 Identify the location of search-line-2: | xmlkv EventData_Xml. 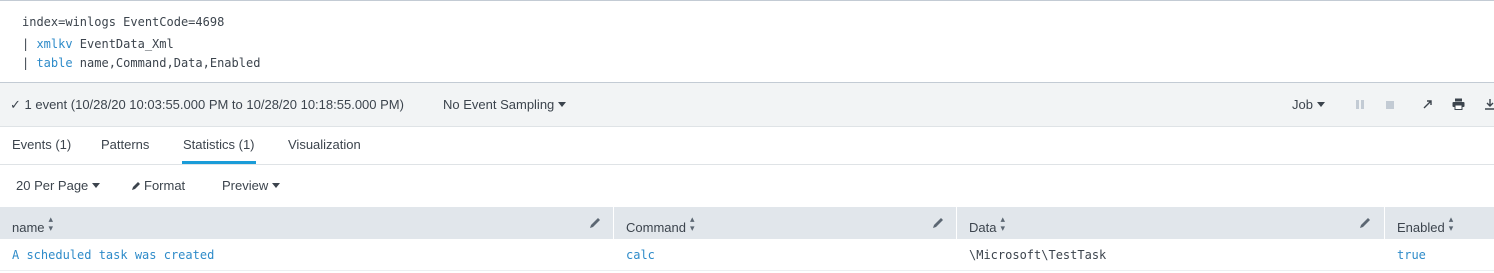
(98, 44).